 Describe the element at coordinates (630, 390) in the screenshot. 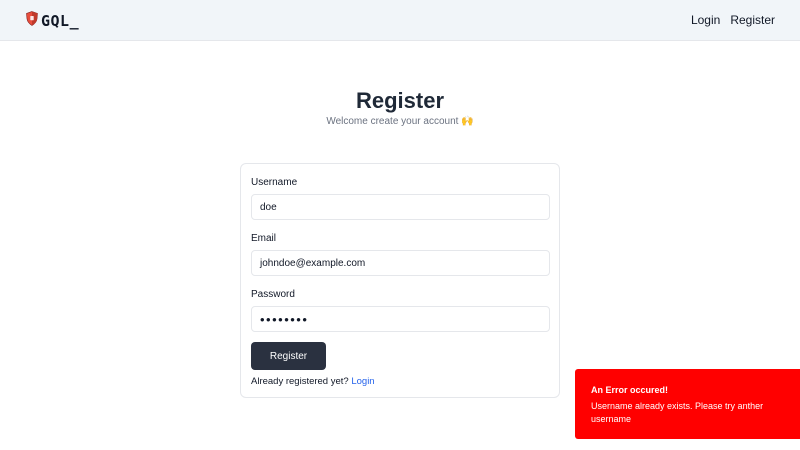

I see `toast-title: An Error occured!` at that location.